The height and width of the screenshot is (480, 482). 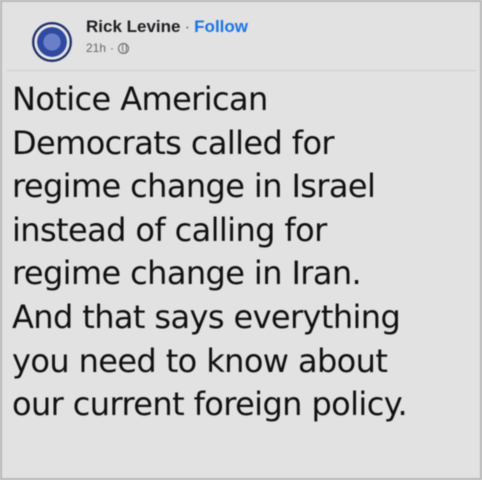 I want to click on post-header: Rick Levine · Follow 21h ·, so click(x=241, y=38).